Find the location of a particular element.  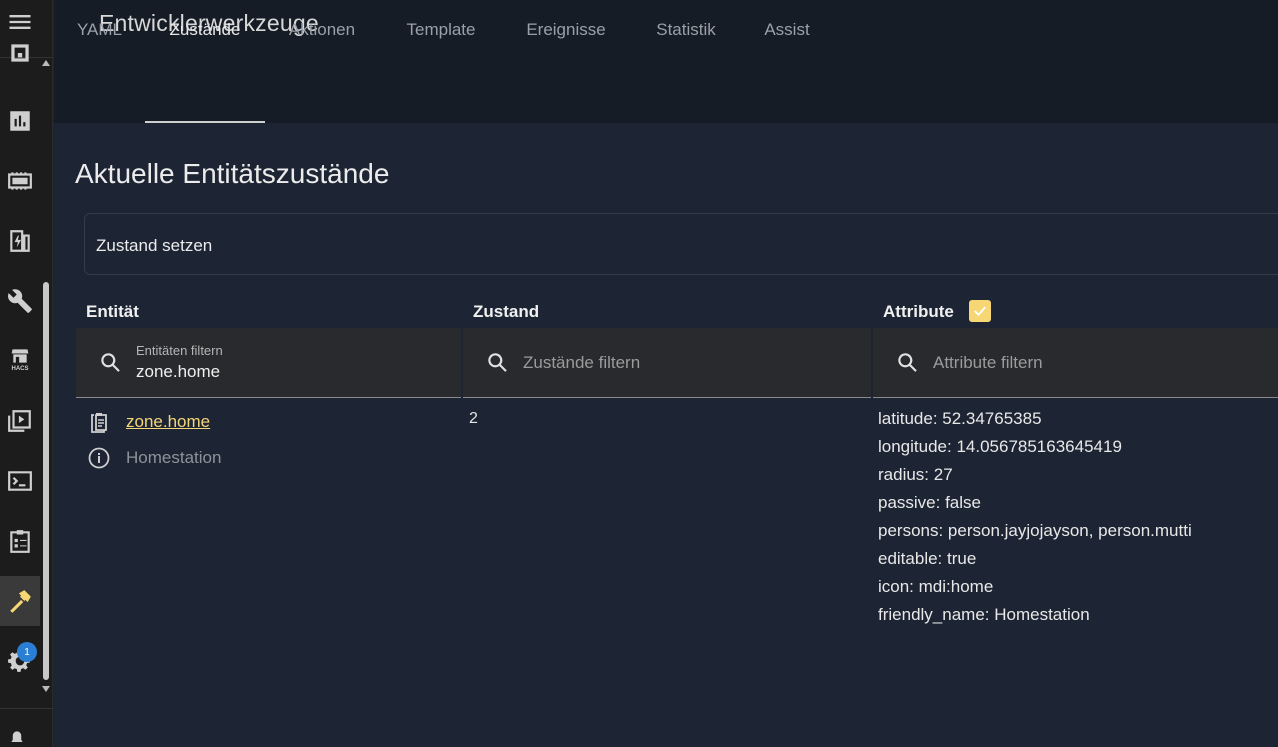

tab-assist: Assist is located at coordinates (787, 29).